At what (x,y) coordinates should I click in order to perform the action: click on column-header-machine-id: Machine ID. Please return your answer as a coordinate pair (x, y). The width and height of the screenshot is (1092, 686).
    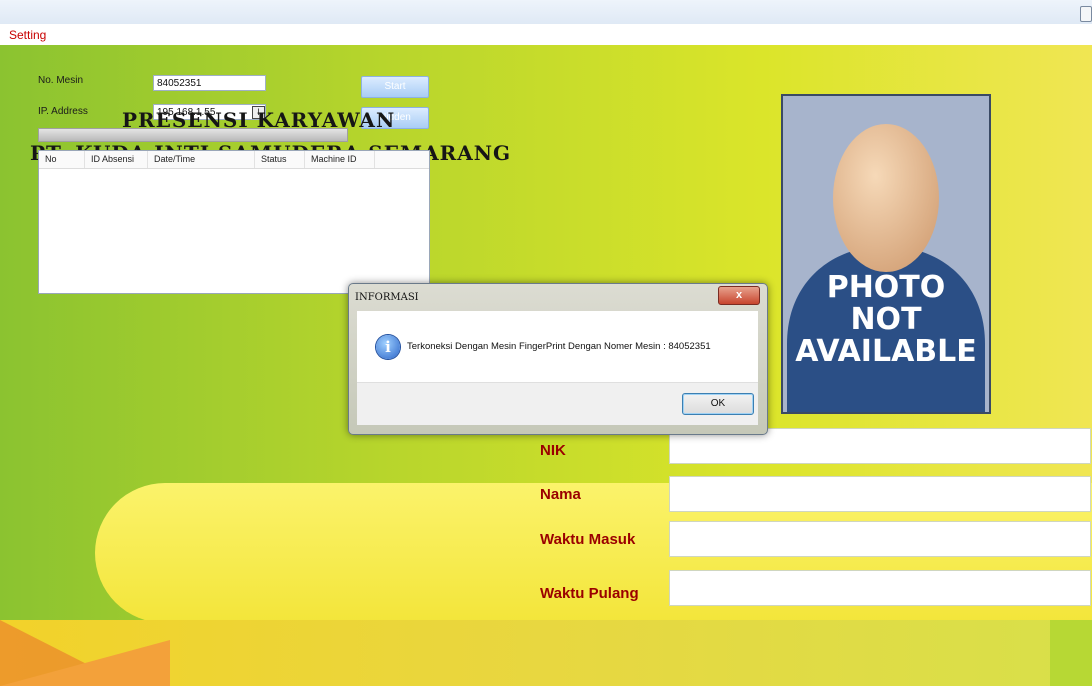
    Looking at the image, I should click on (340, 159).